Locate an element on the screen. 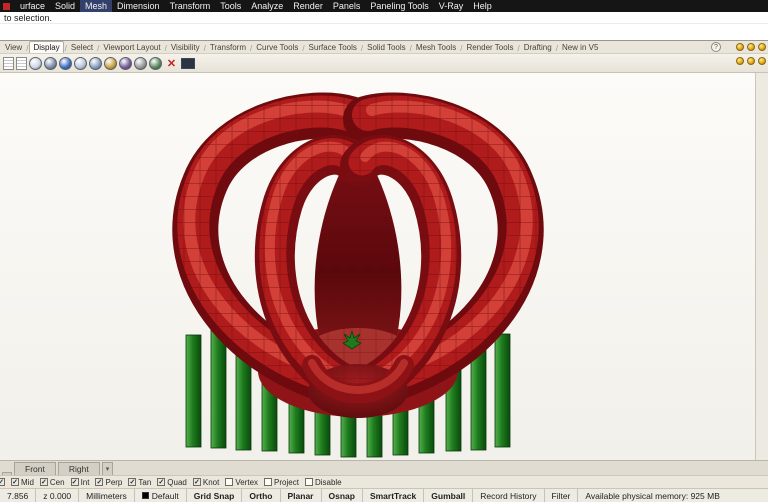 The image size is (768, 502). tab-render-tools: Render Tools is located at coordinates (489, 47).